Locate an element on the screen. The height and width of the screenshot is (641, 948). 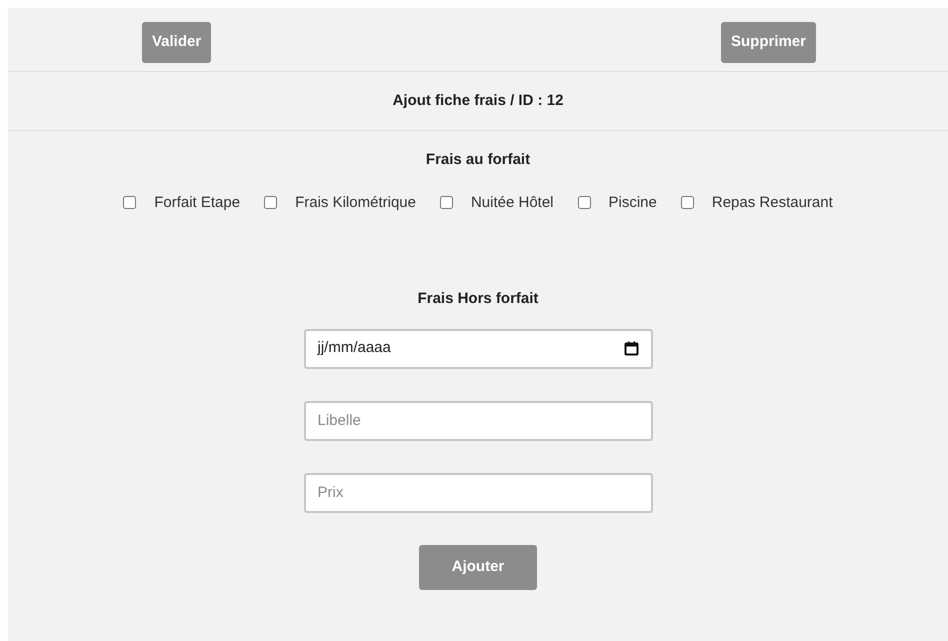
input-field: Prix is located at coordinates (478, 492).